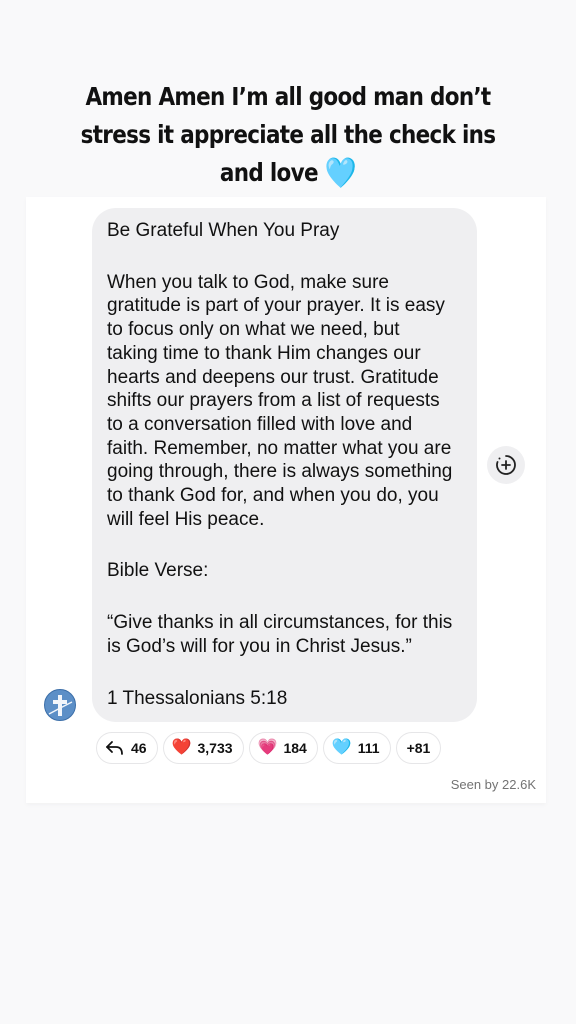 The width and height of the screenshot is (576, 1024). I want to click on add-circle-icon, so click(506, 465).